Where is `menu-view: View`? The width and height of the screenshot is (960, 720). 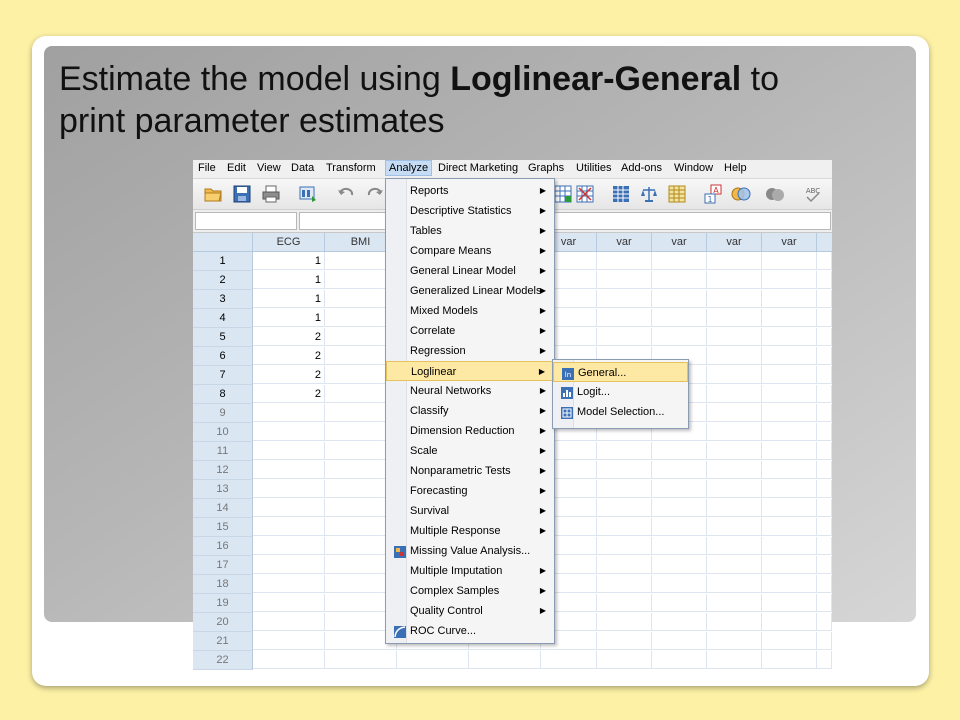 menu-view: View is located at coordinates (269, 168).